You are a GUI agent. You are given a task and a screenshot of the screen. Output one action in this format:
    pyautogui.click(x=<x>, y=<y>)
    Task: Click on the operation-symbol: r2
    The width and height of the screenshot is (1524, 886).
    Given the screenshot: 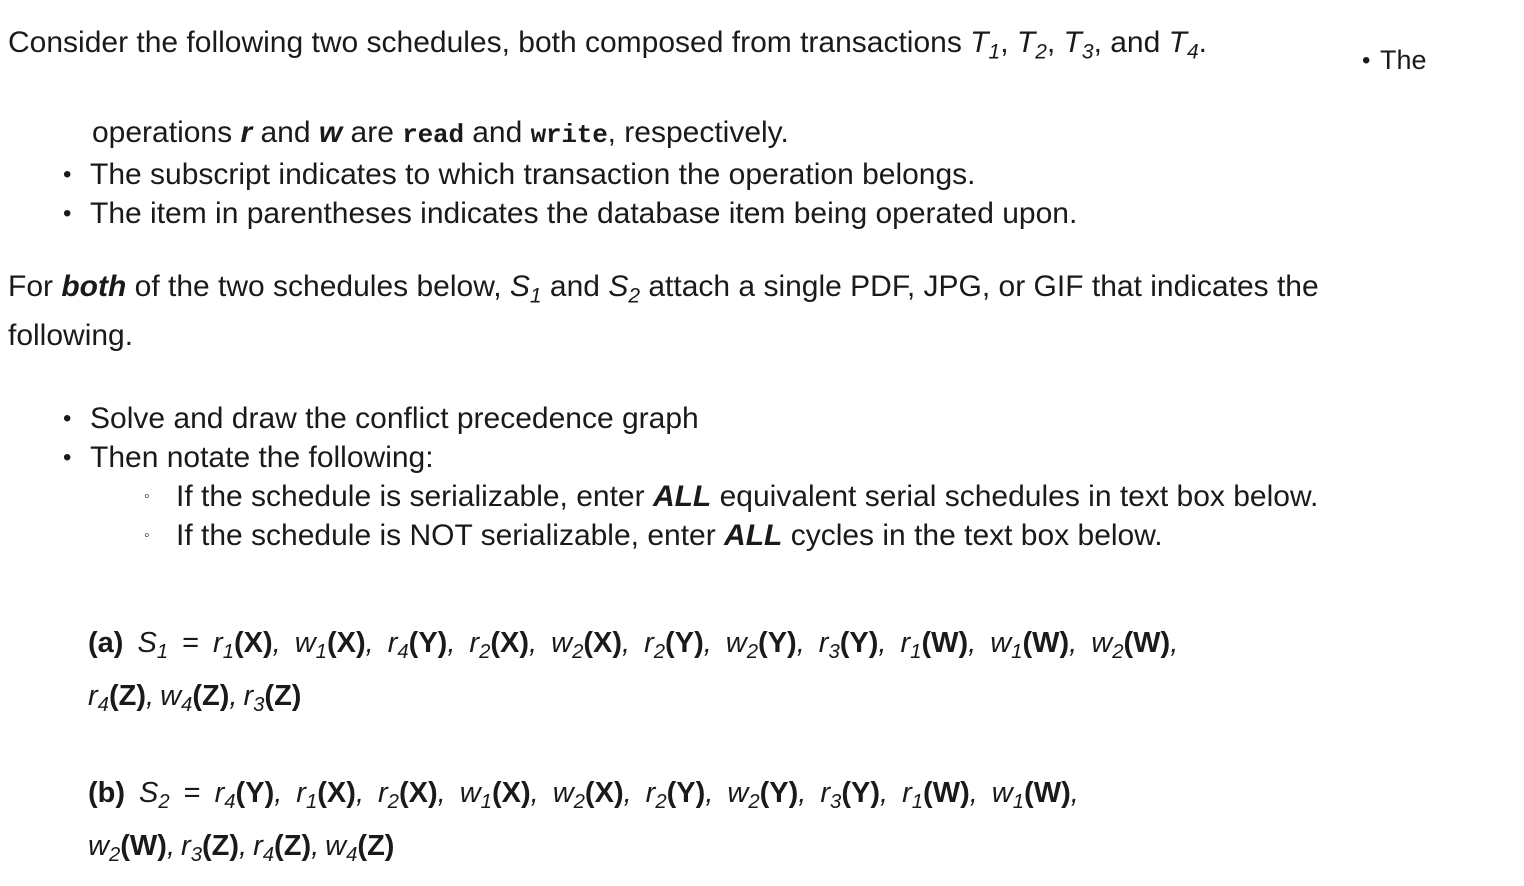 What is the action you would take?
    pyautogui.click(x=655, y=645)
    